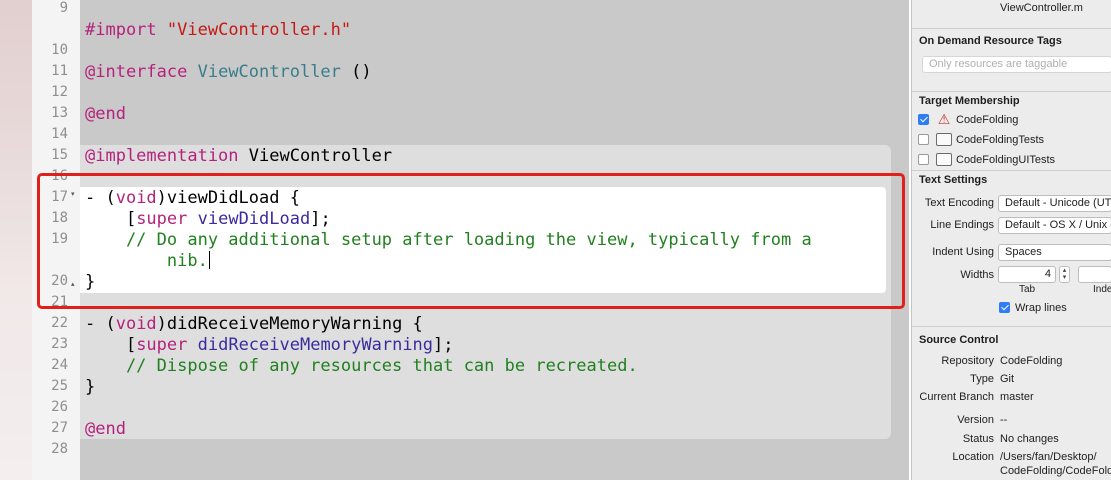 This screenshot has height=480, width=1111. What do you see at coordinates (59, 344) in the screenshot?
I see `line-number: 23` at bounding box center [59, 344].